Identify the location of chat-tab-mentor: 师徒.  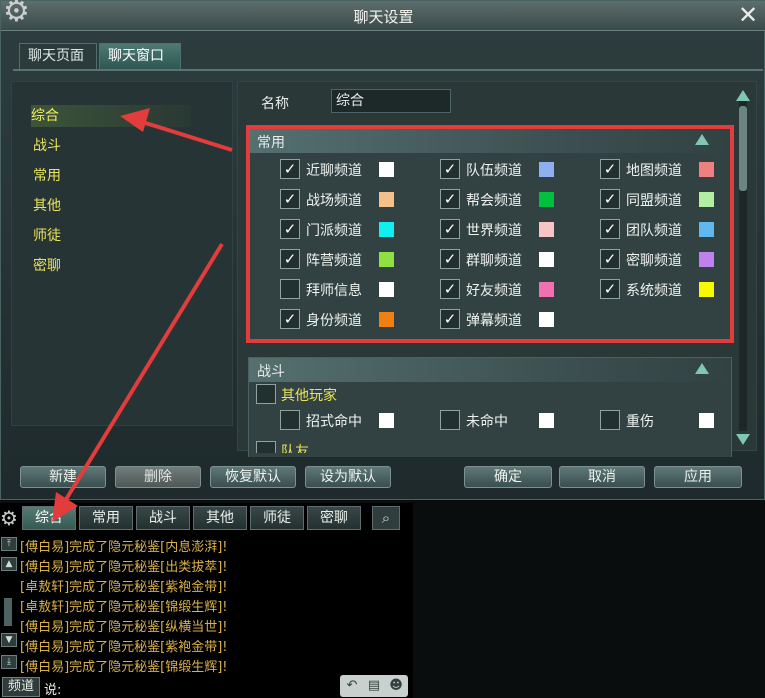
(277, 518).